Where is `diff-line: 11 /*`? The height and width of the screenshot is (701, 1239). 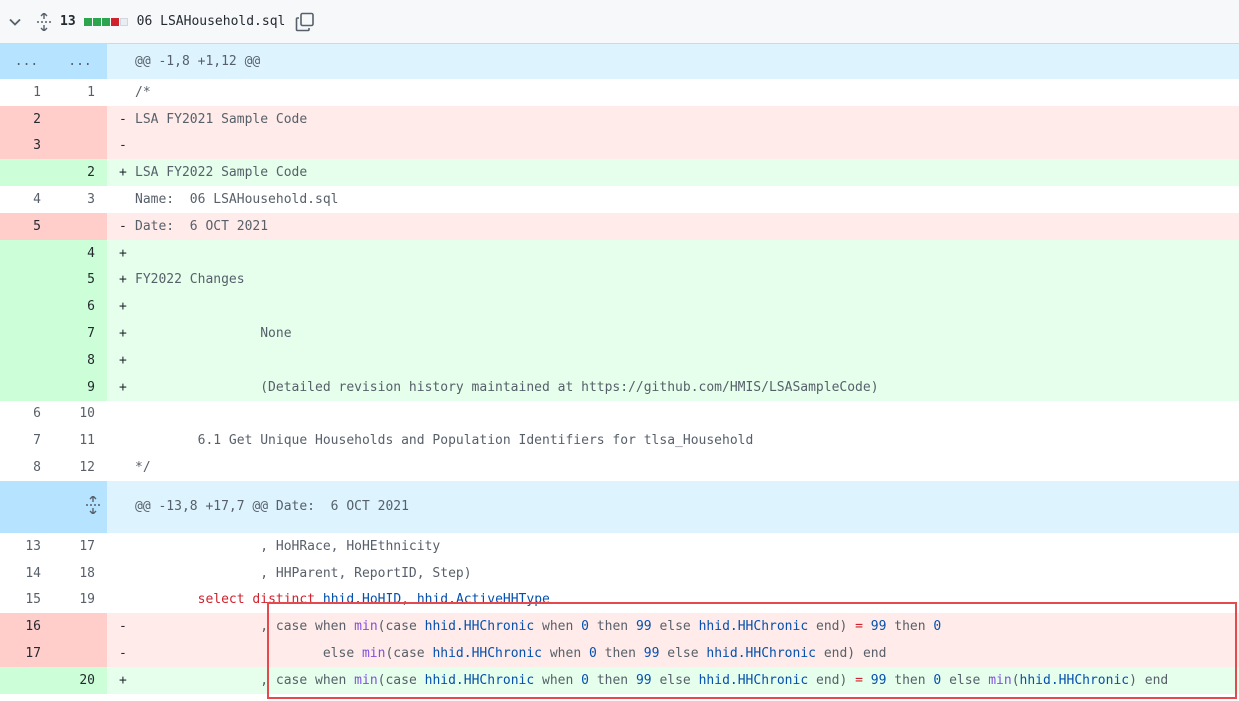 diff-line: 11 /* is located at coordinates (619, 92).